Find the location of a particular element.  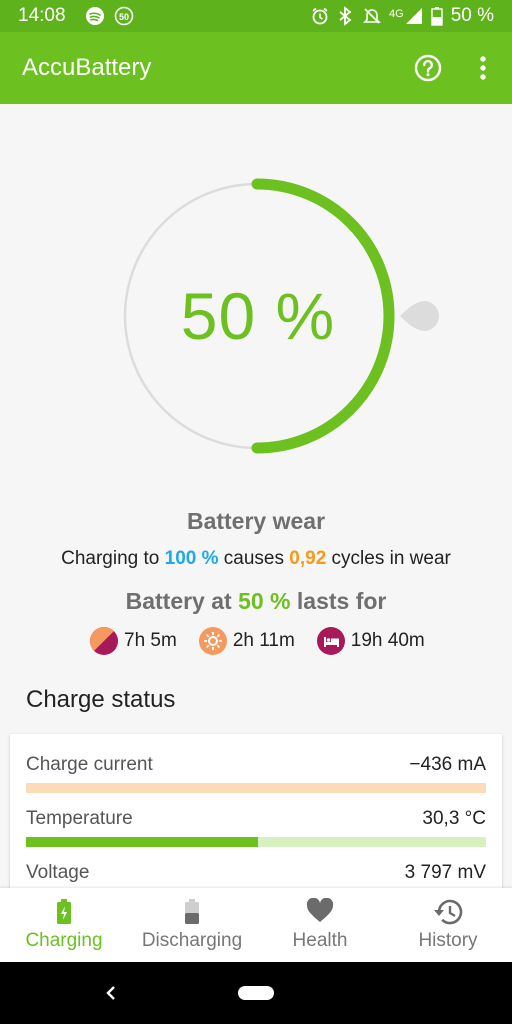

nav-tab-health: Health is located at coordinates (320, 925).